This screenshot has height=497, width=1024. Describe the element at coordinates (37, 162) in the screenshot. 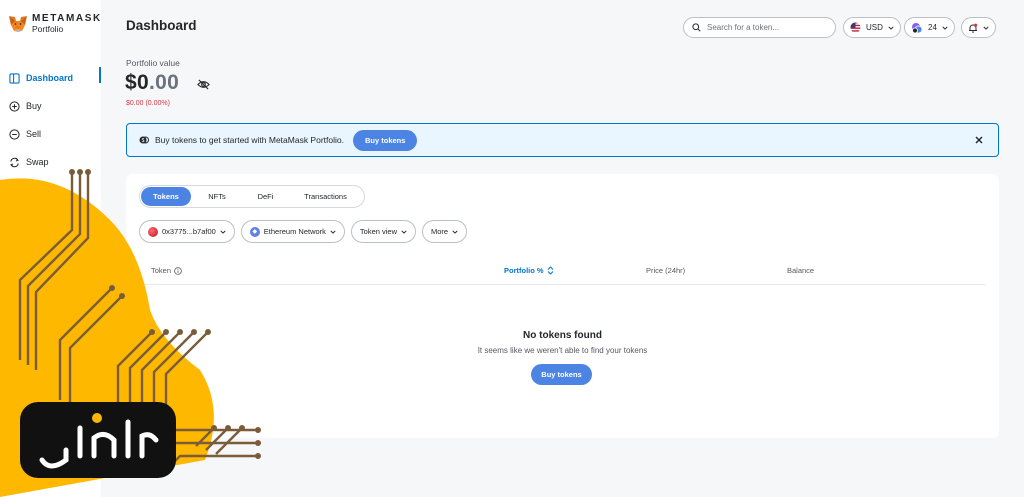

I see `sidebar-item-label: Swap` at that location.